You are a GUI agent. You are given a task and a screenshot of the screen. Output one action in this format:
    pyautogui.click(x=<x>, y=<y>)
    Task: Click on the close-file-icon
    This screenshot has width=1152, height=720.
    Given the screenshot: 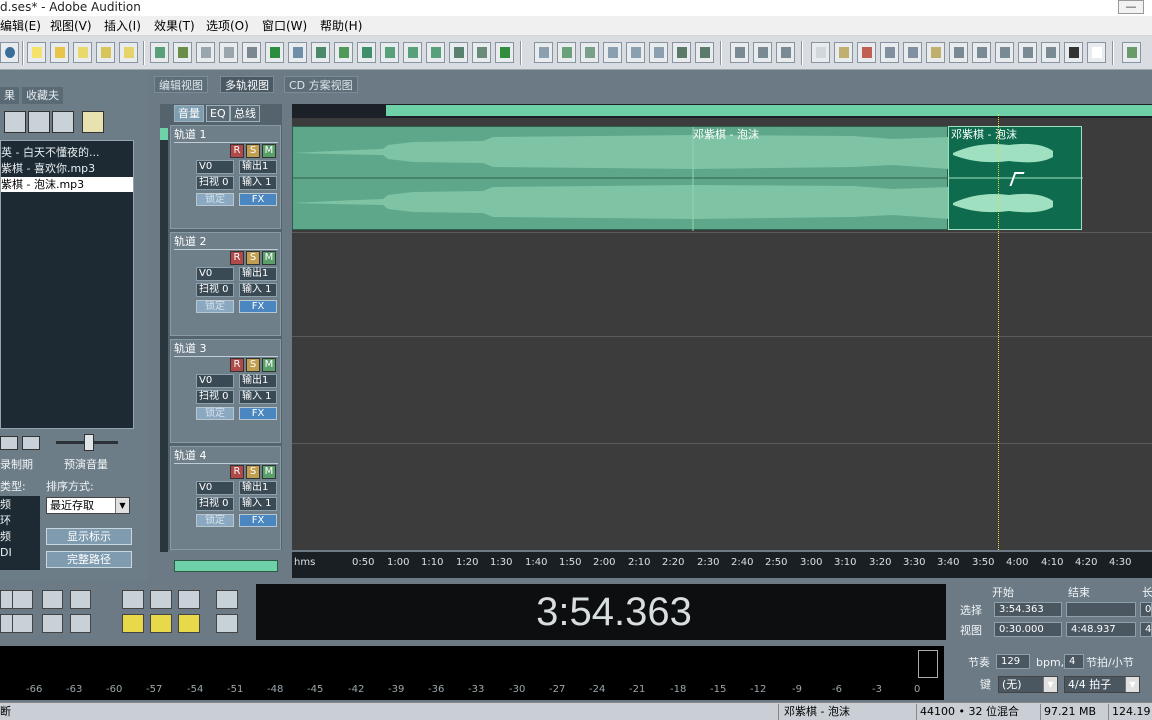 What is the action you would take?
    pyautogui.click(x=128, y=52)
    